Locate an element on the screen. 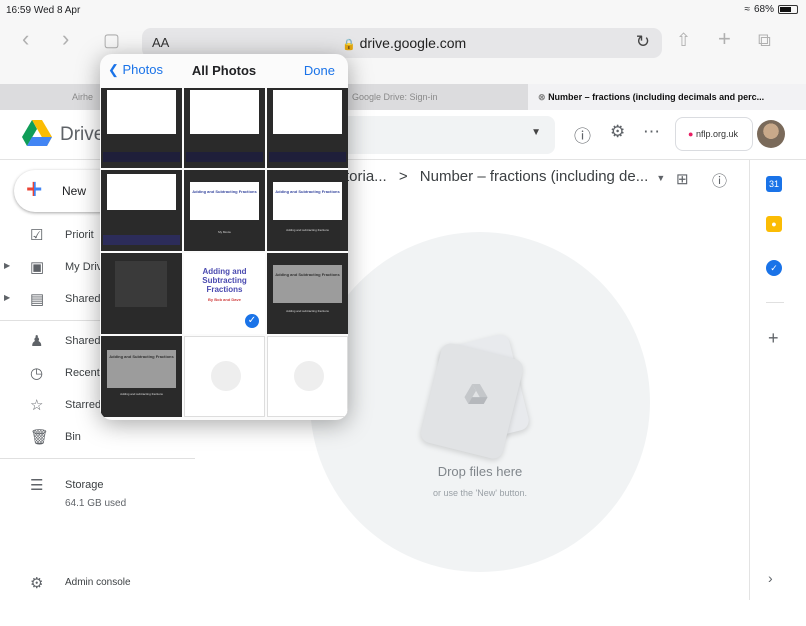  drive-watermark-icon is located at coordinates (476, 394).